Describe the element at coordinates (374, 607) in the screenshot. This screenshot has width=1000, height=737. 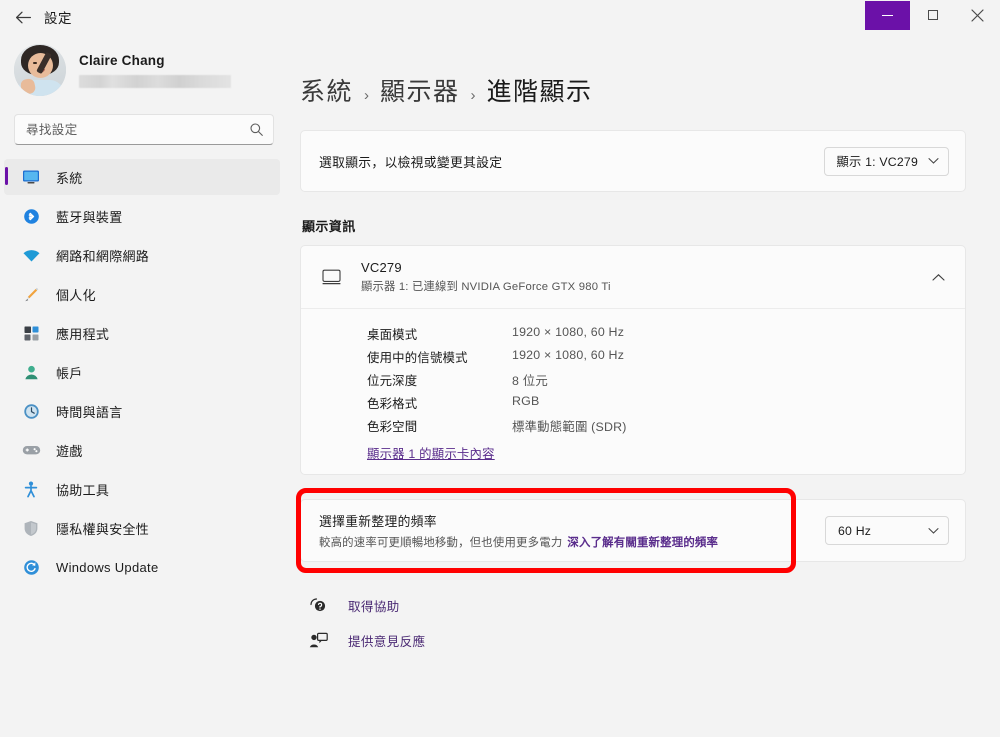
I see `link-label: 取得協助` at that location.